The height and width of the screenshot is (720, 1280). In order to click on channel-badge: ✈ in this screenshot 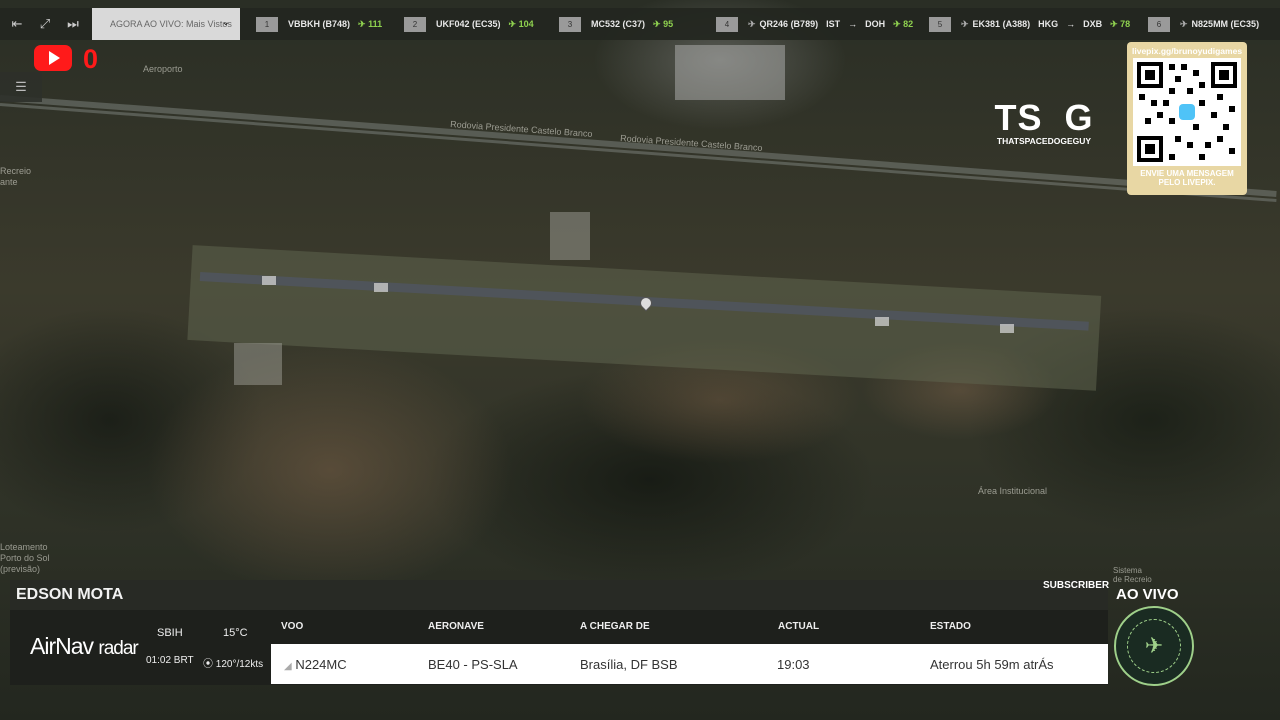, I will do `click(1154, 646)`.